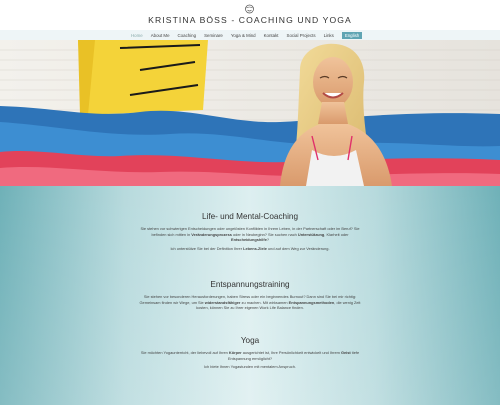 The height and width of the screenshot is (405, 500). I want to click on section-title: Yoga, so click(250, 340).